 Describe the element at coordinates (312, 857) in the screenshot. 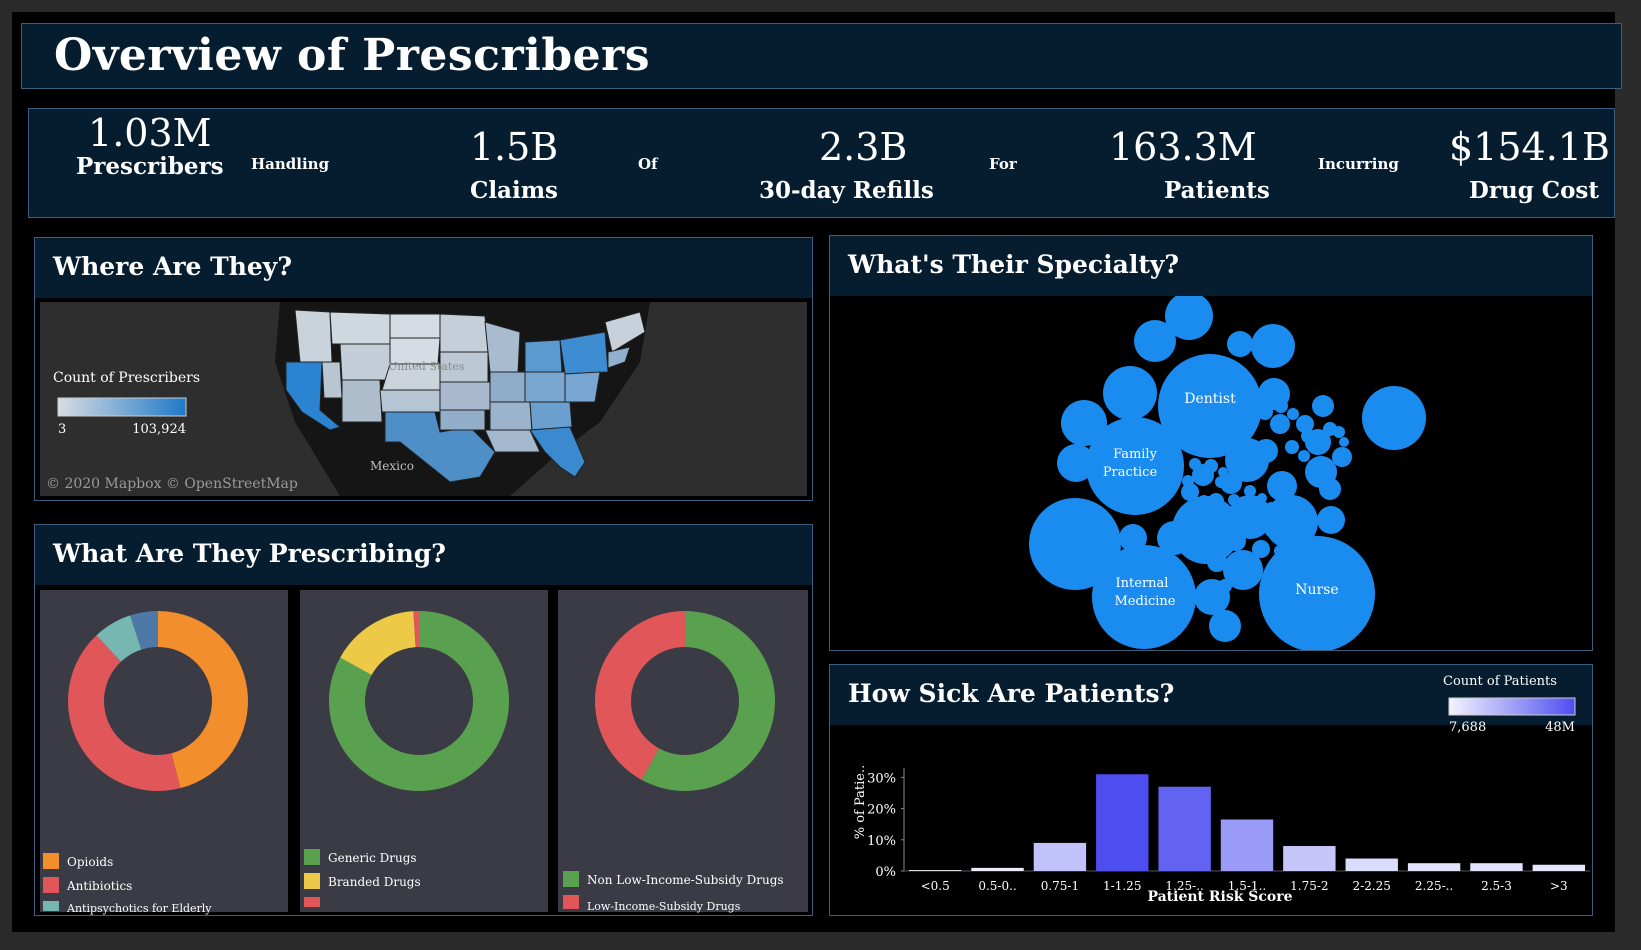

I see `legend-swatch` at that location.